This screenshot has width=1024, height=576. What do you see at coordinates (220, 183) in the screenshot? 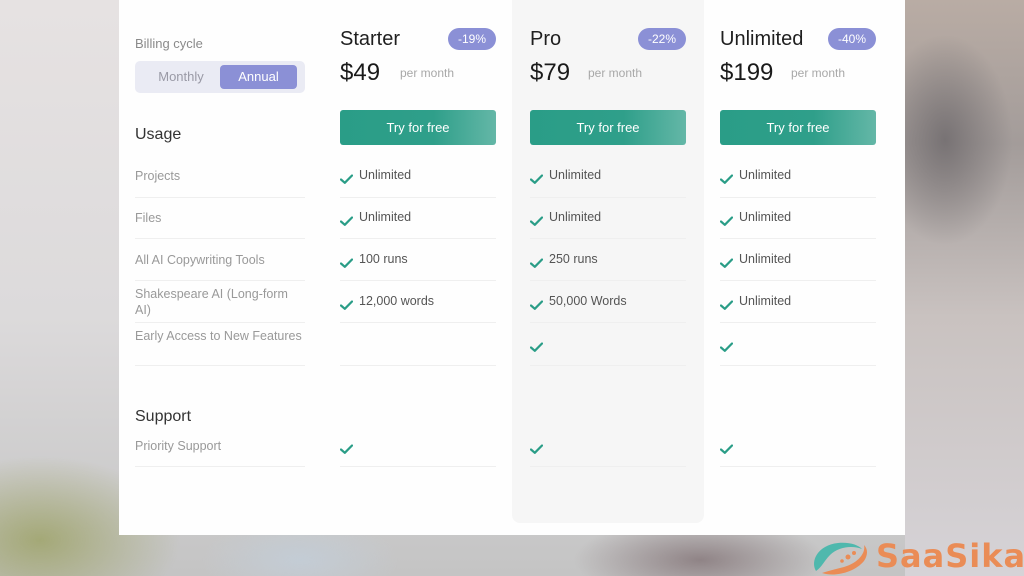
I see `feature-label-projects: Projects` at bounding box center [220, 183].